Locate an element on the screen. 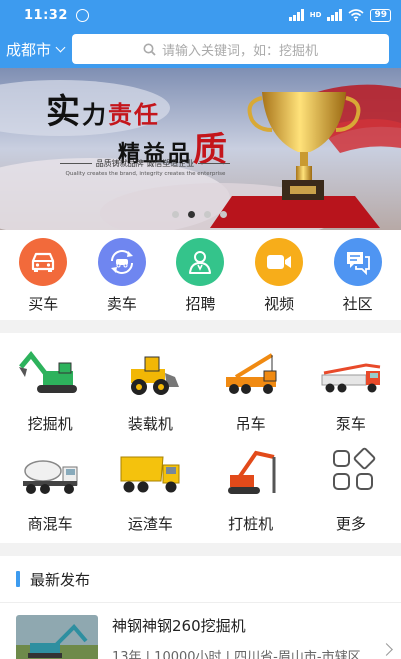  banner-subtitle: 品质铸就品牌 诚信塑造企业 is located at coordinates (145, 163).